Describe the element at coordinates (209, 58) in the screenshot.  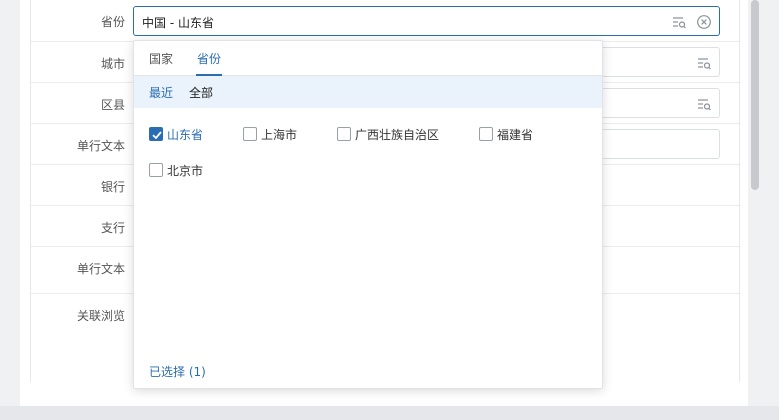
I see `tab-province: 省份` at that location.